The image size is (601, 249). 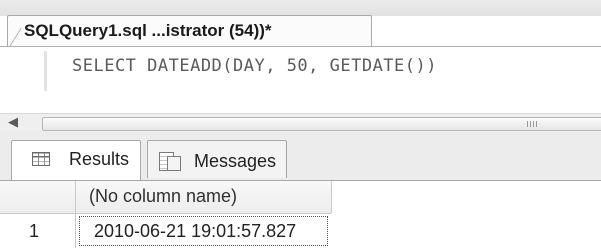 I want to click on thumb-grip-icon, so click(x=533, y=124).